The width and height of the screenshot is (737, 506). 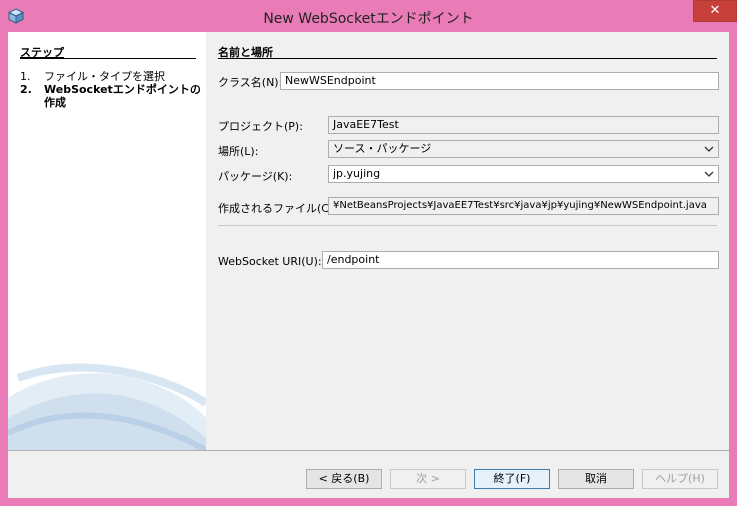 I want to click on section-divider, so click(x=467, y=58).